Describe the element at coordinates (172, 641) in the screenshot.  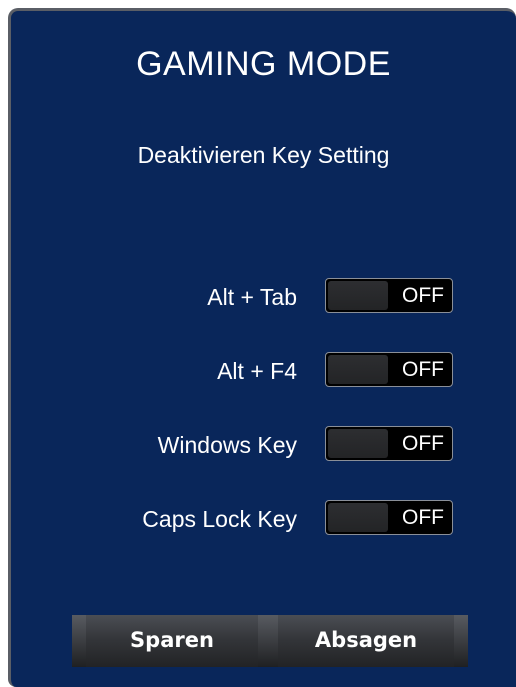
I see `save-button: Sparen` at that location.